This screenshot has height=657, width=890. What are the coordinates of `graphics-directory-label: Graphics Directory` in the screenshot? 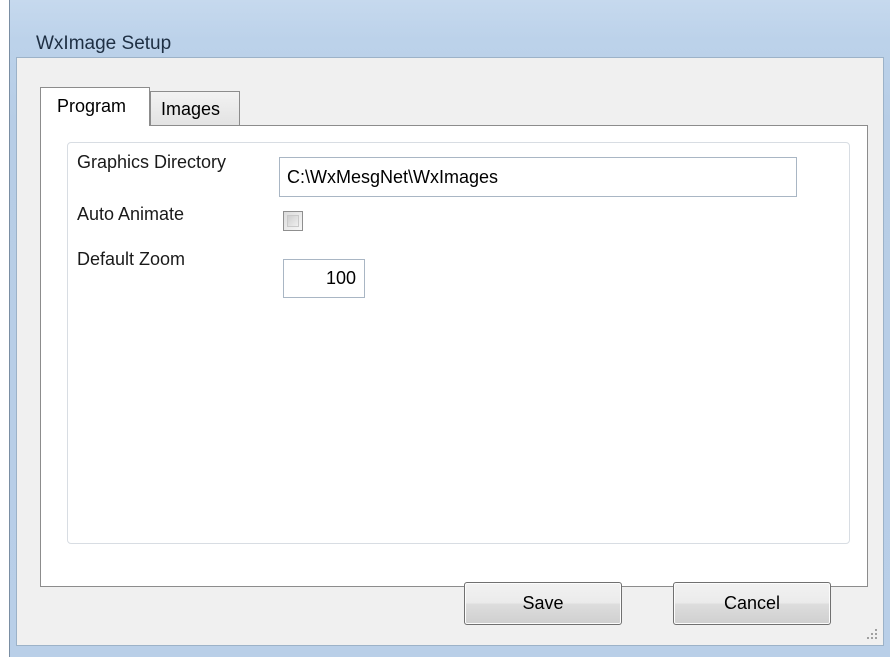 It's located at (152, 162).